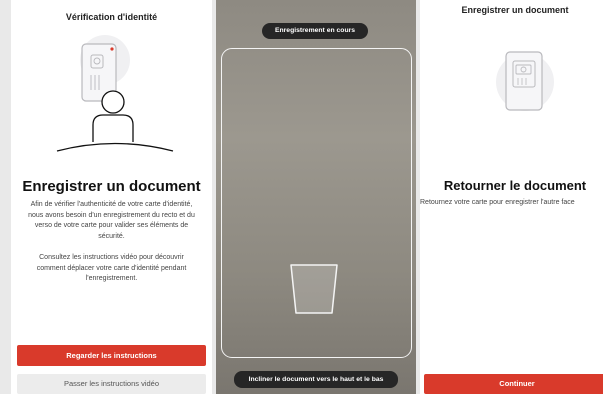 Image resolution: width=603 pixels, height=394 pixels. I want to click on screen-title: Enregistrer un document, so click(515, 10).